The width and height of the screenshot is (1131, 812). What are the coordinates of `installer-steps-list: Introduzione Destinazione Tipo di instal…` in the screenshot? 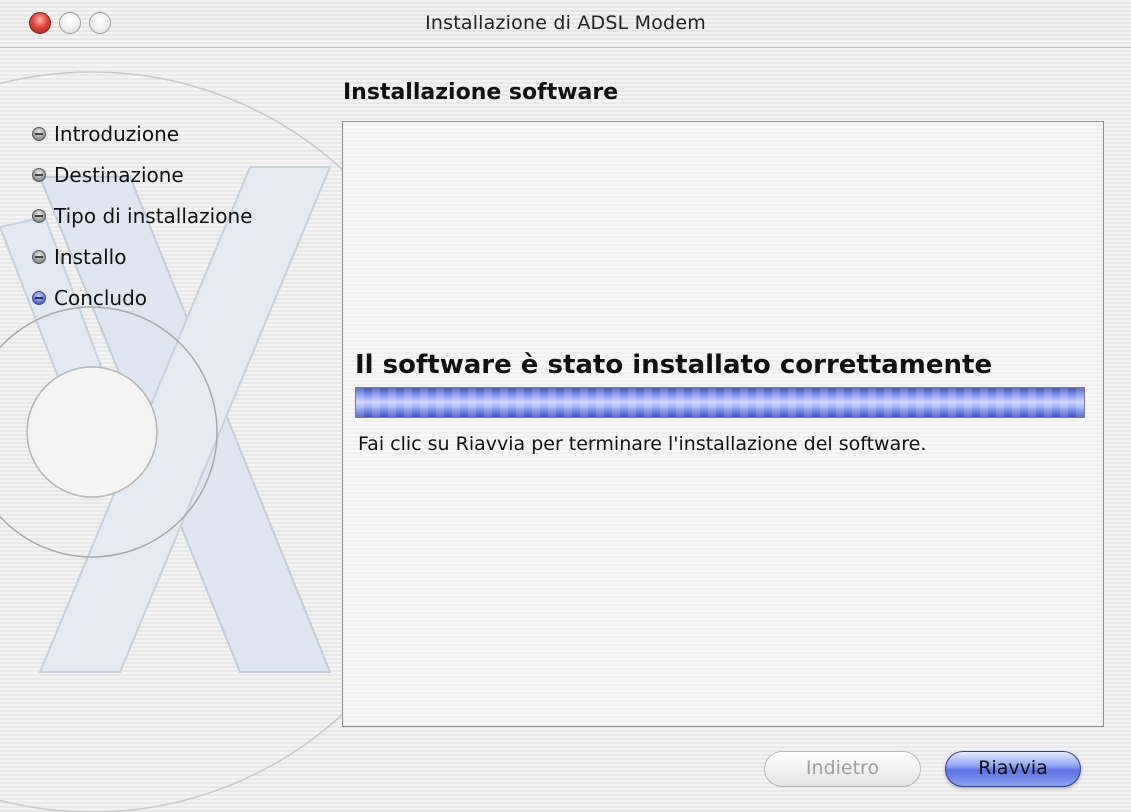 It's located at (142, 224).